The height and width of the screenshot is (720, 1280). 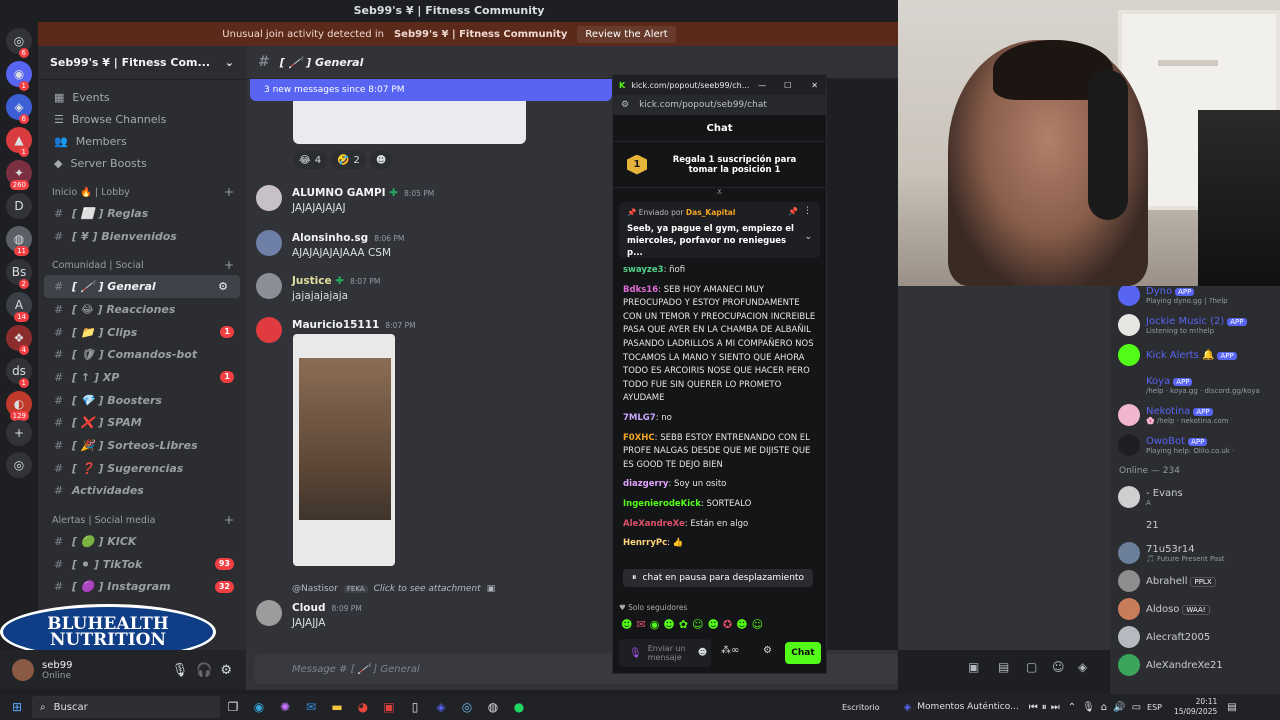 What do you see at coordinates (142, 587) in the screenshot?
I see `channel-item: # [ 🟣 ] Instagram 32` at bounding box center [142, 587].